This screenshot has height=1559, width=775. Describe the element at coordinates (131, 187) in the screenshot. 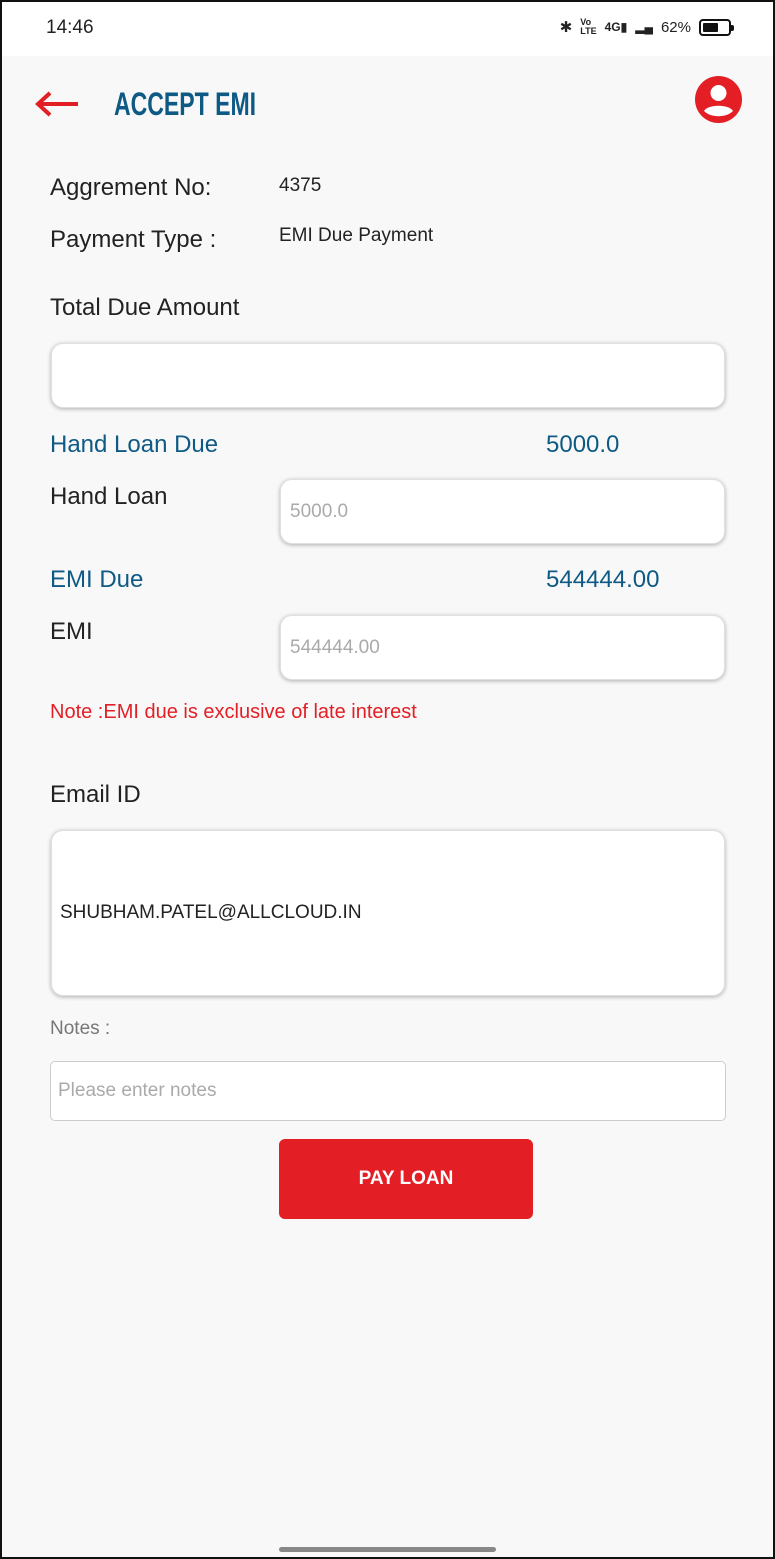

I see `agreement-label: Aggrement No:` at that location.